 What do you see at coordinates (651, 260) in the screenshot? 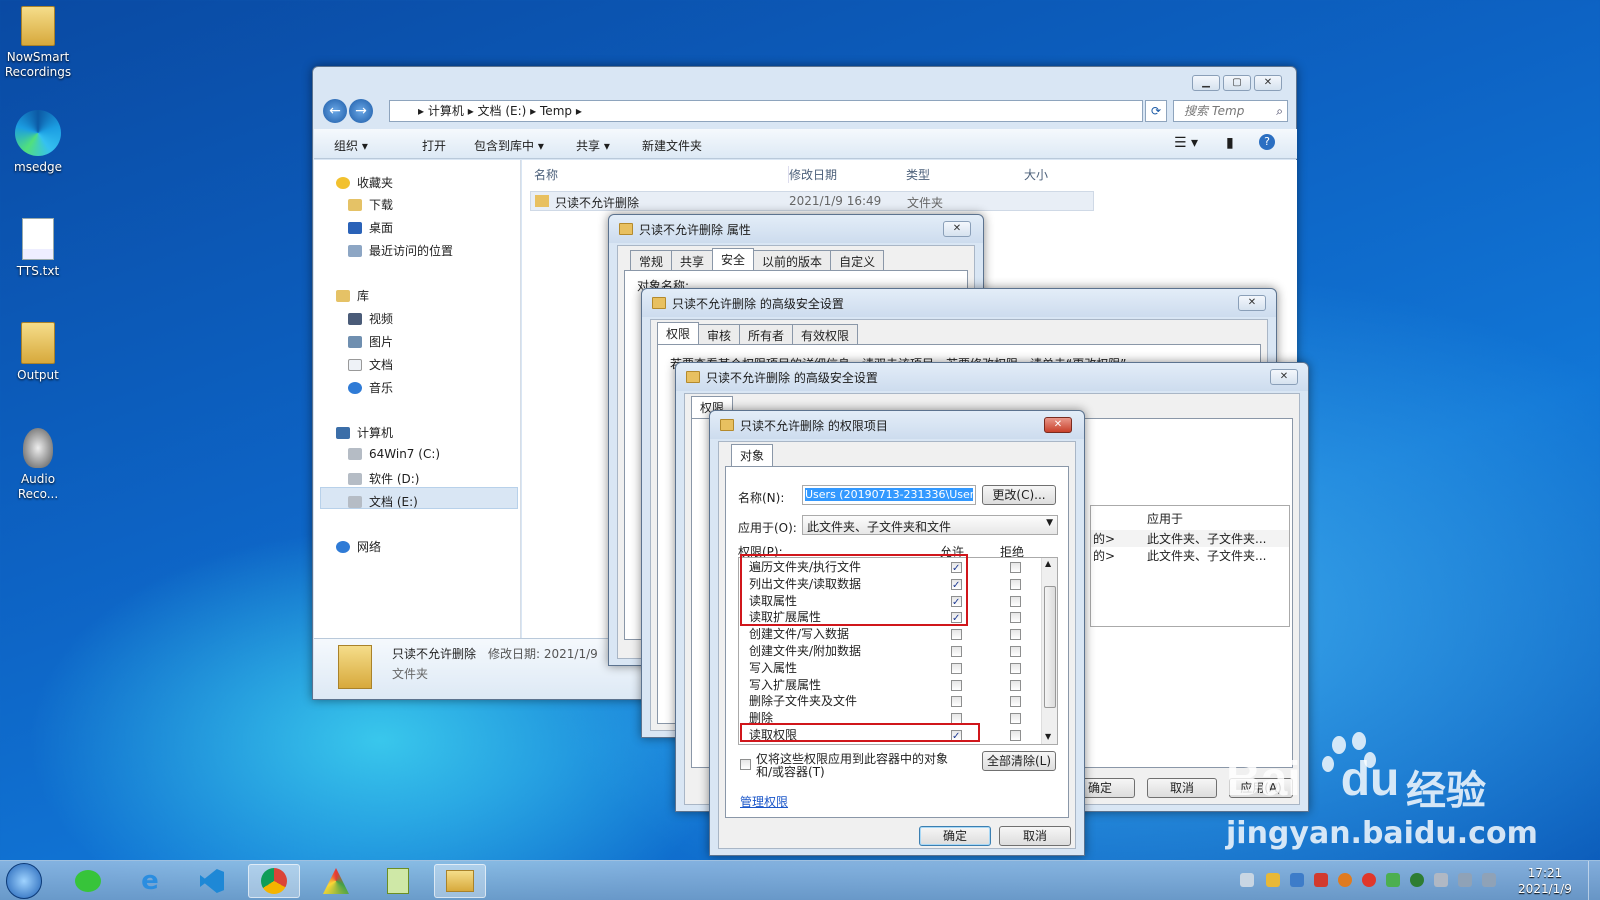
I see `tab-general: 常规` at bounding box center [651, 260].